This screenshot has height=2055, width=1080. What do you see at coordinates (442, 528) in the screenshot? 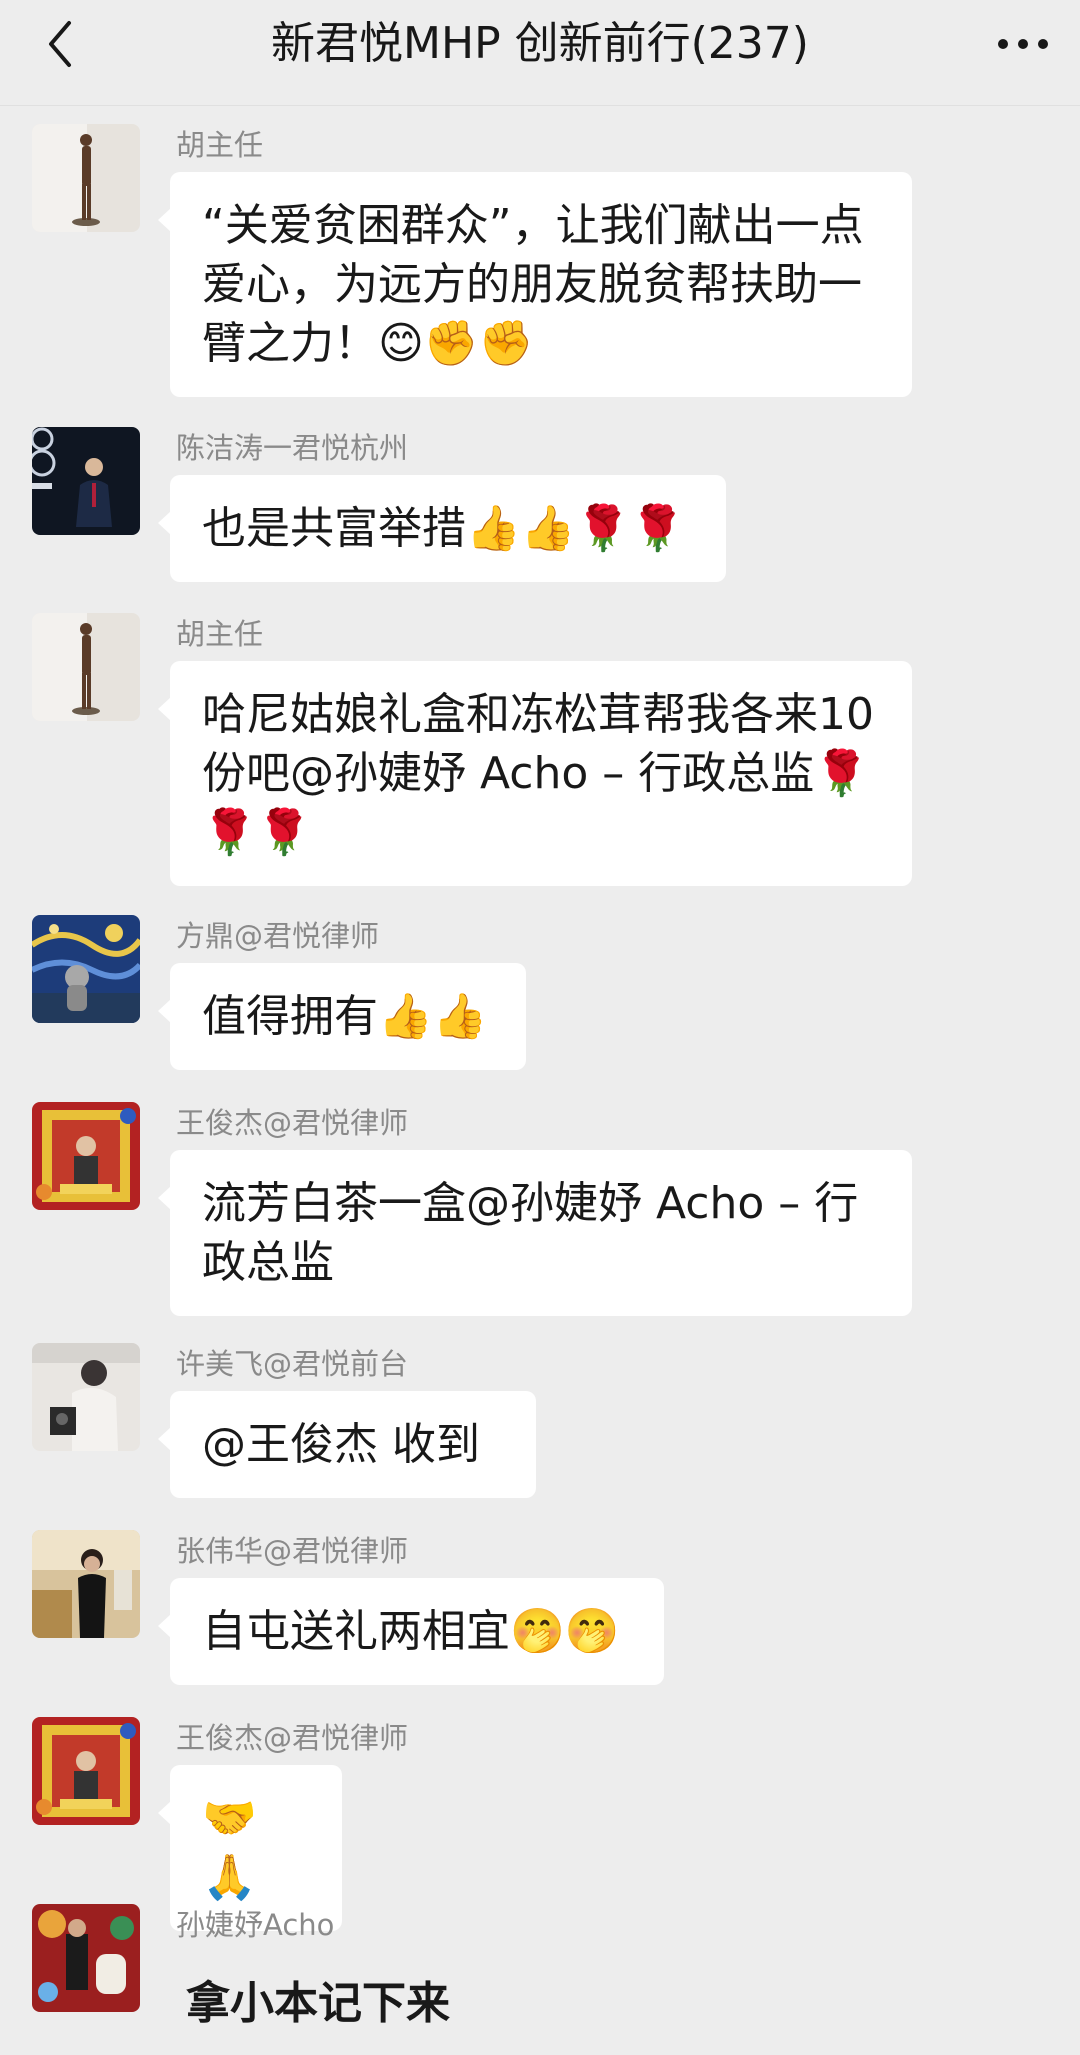
I see `message-bubble: 也是共富举措👍👍🌹🌹` at bounding box center [442, 528].